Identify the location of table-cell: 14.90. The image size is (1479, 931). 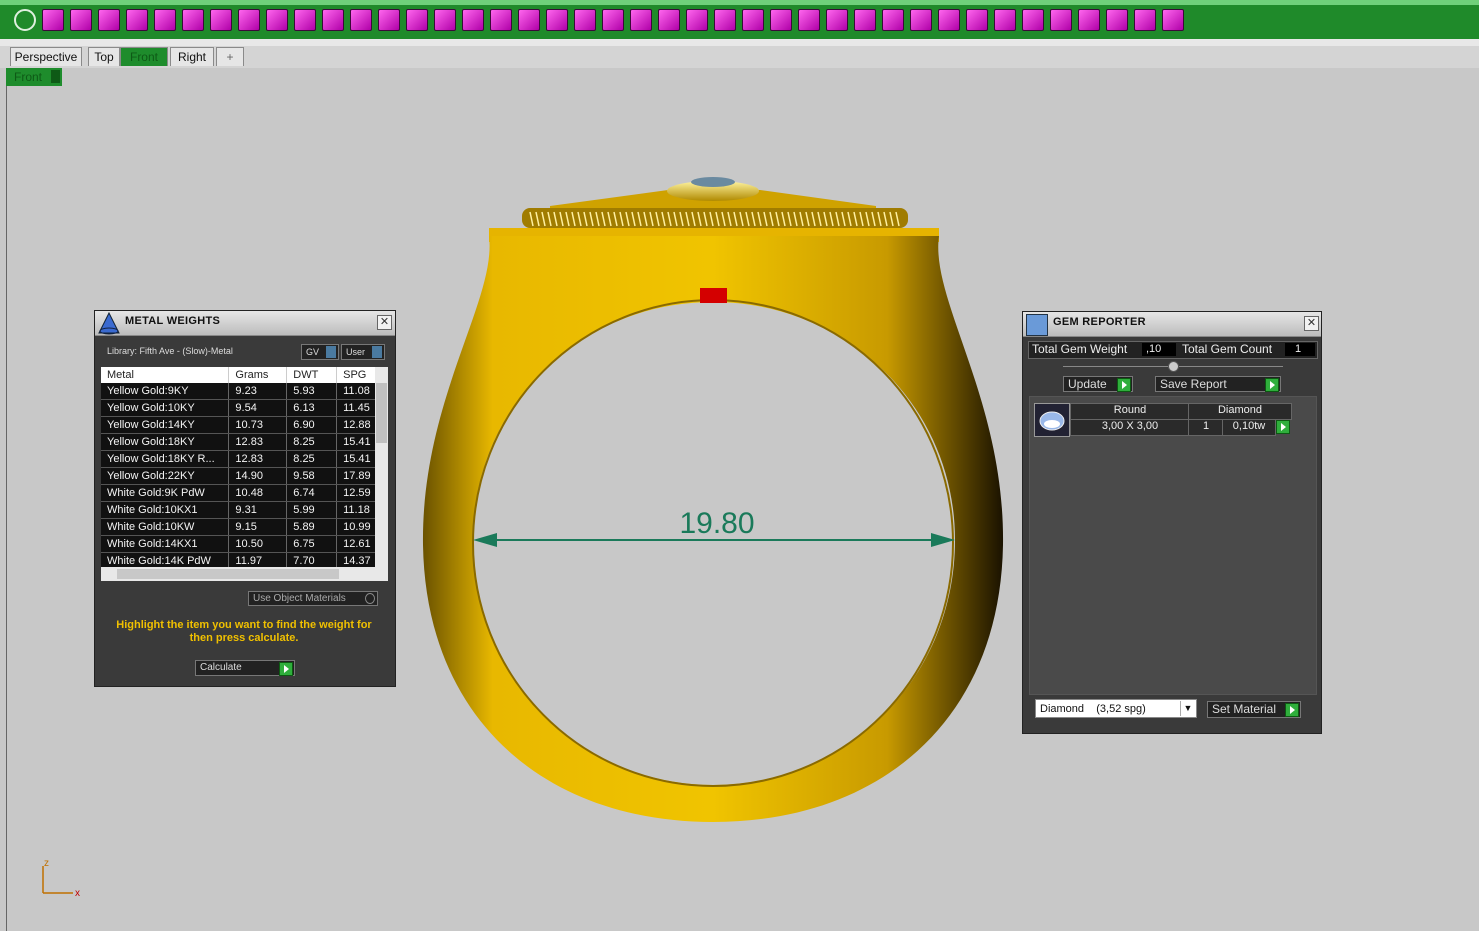
(258, 476).